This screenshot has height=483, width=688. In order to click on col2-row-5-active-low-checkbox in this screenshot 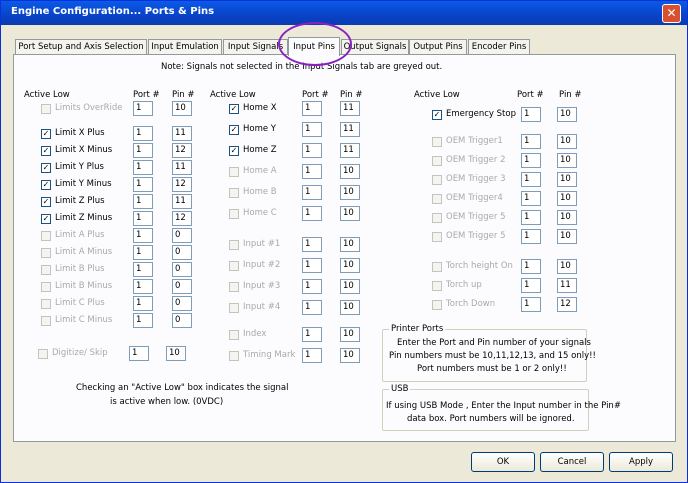, I will do `click(234, 214)`.